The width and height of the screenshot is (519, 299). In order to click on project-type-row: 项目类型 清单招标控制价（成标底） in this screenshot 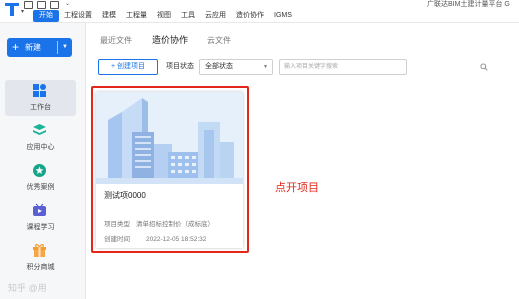, I will do `click(159, 223)`.